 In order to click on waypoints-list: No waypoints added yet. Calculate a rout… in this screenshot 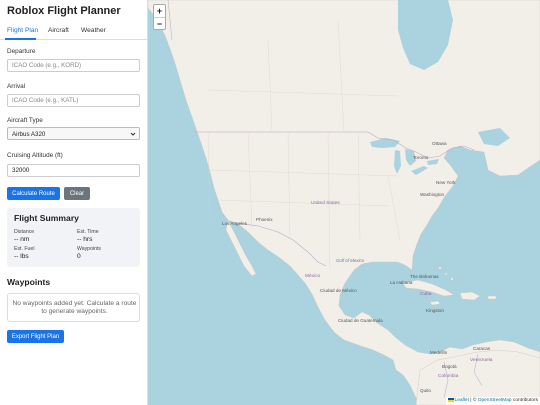, I will do `click(73, 307)`.